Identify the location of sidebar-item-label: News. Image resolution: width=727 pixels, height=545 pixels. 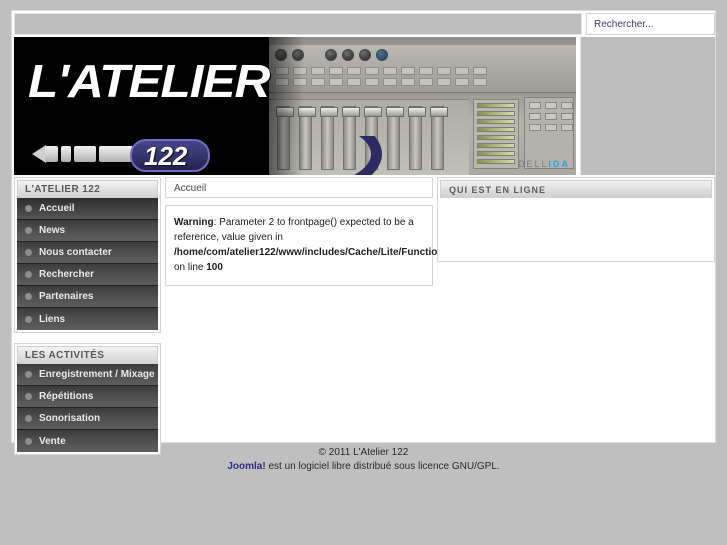
(52, 230).